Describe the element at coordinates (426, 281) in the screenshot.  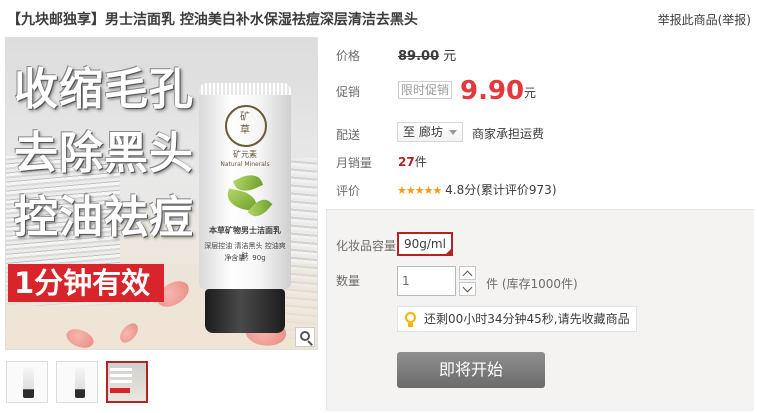
I see `quantity-input: 1` at that location.